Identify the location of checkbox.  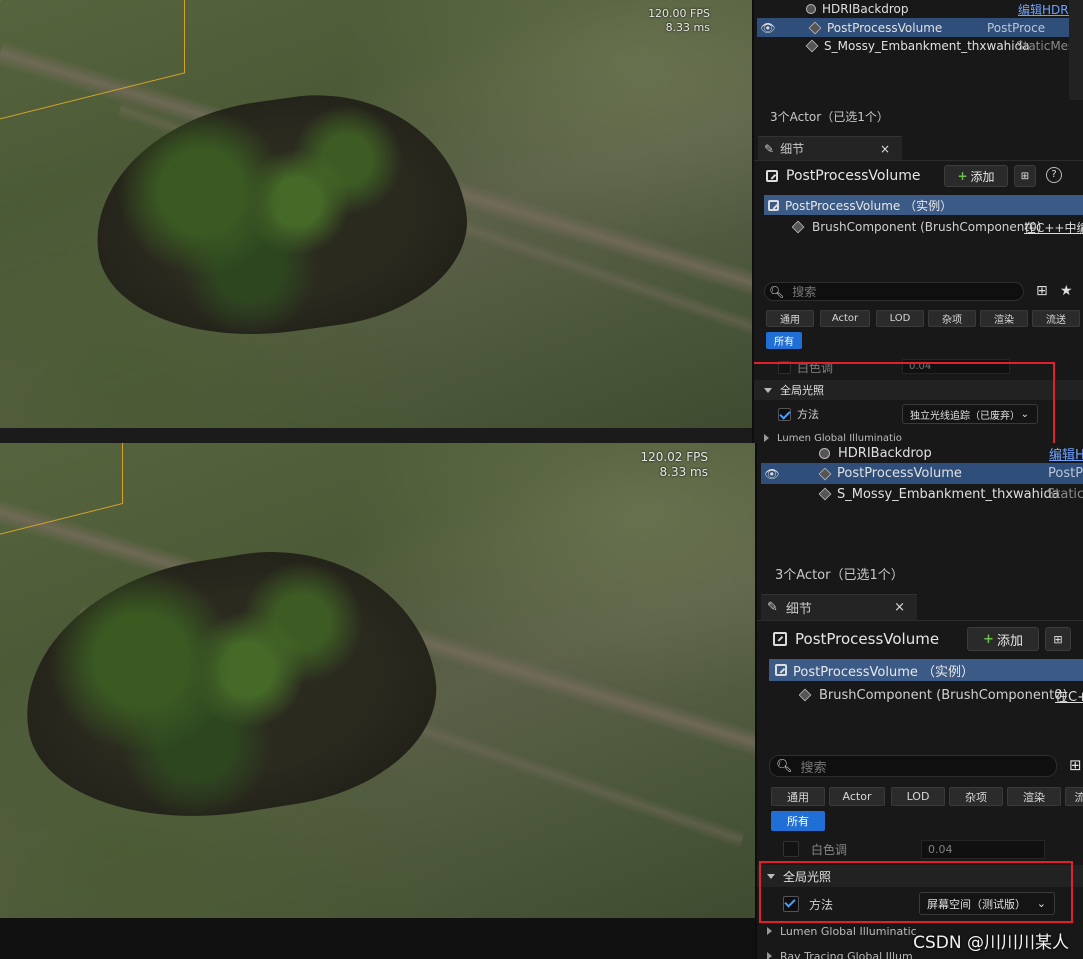
(791, 849).